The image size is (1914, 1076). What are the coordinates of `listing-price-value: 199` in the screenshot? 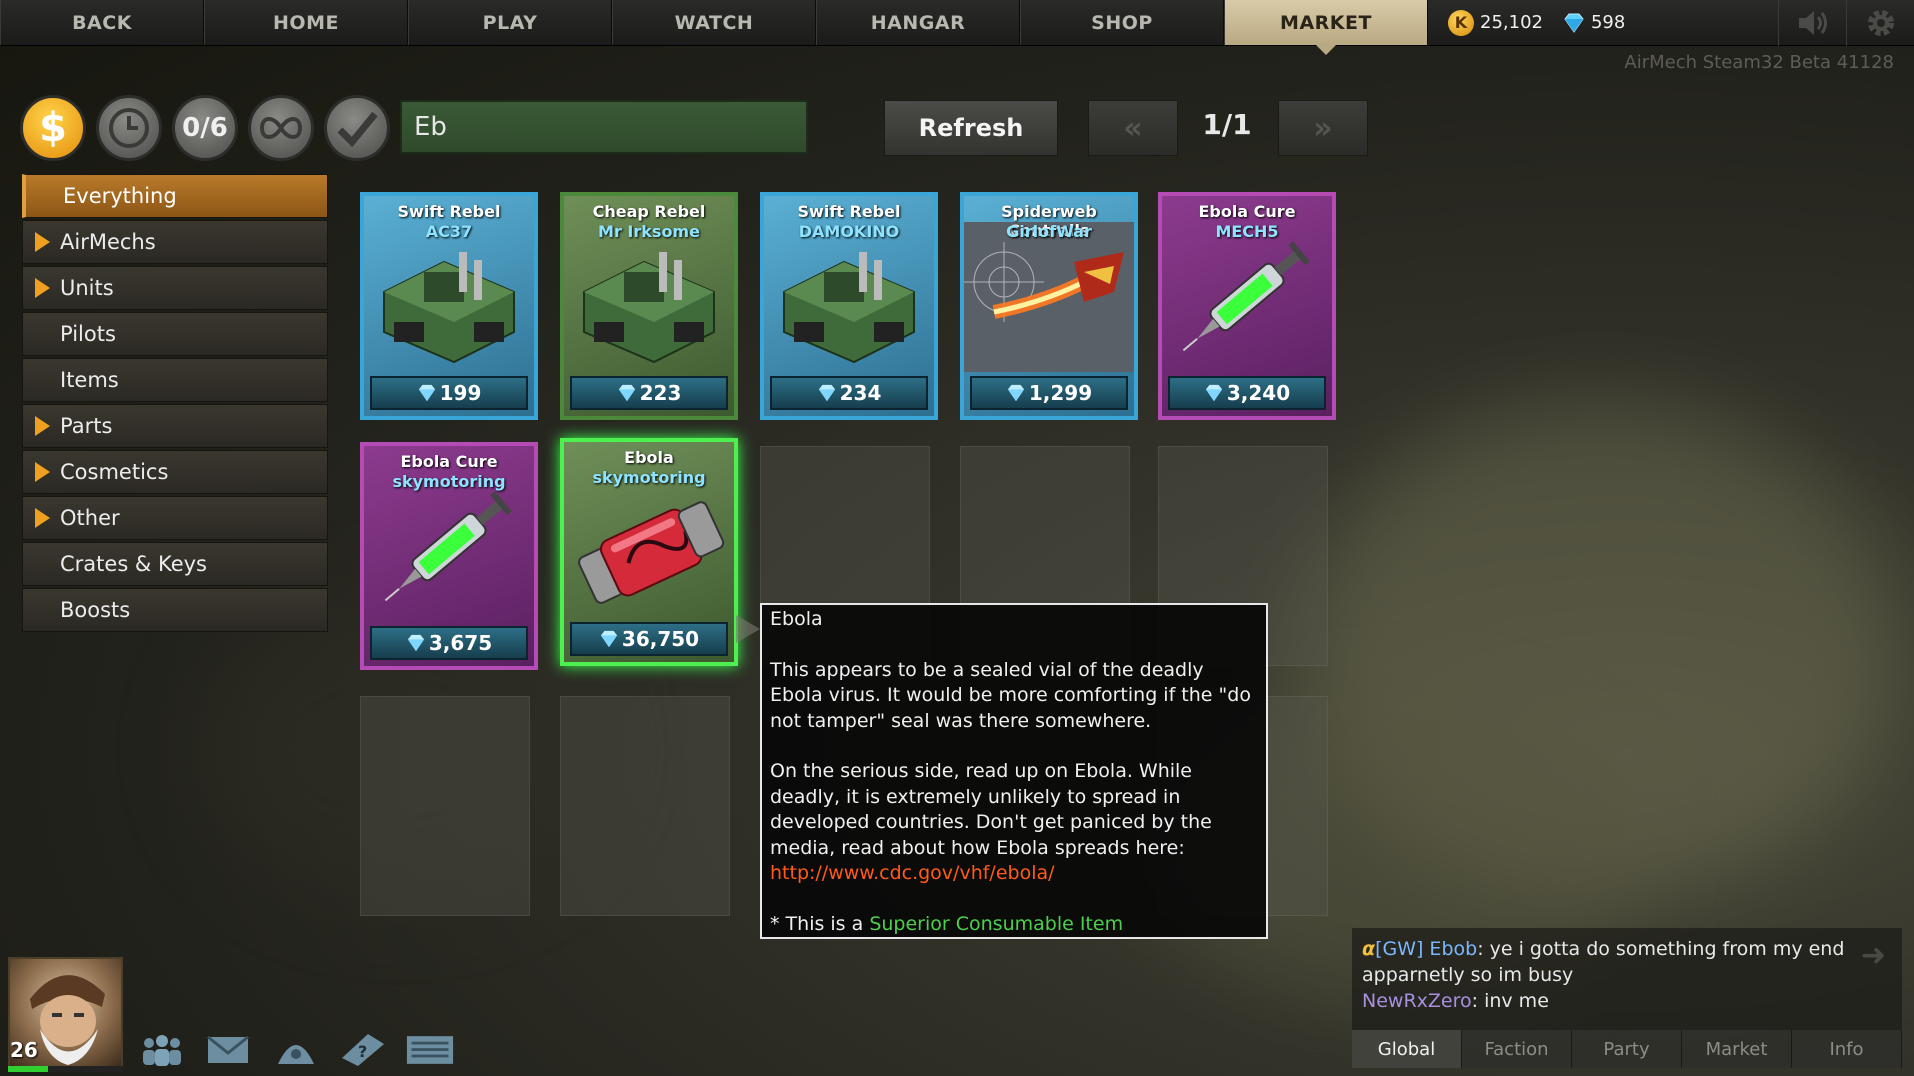 It's located at (460, 393).